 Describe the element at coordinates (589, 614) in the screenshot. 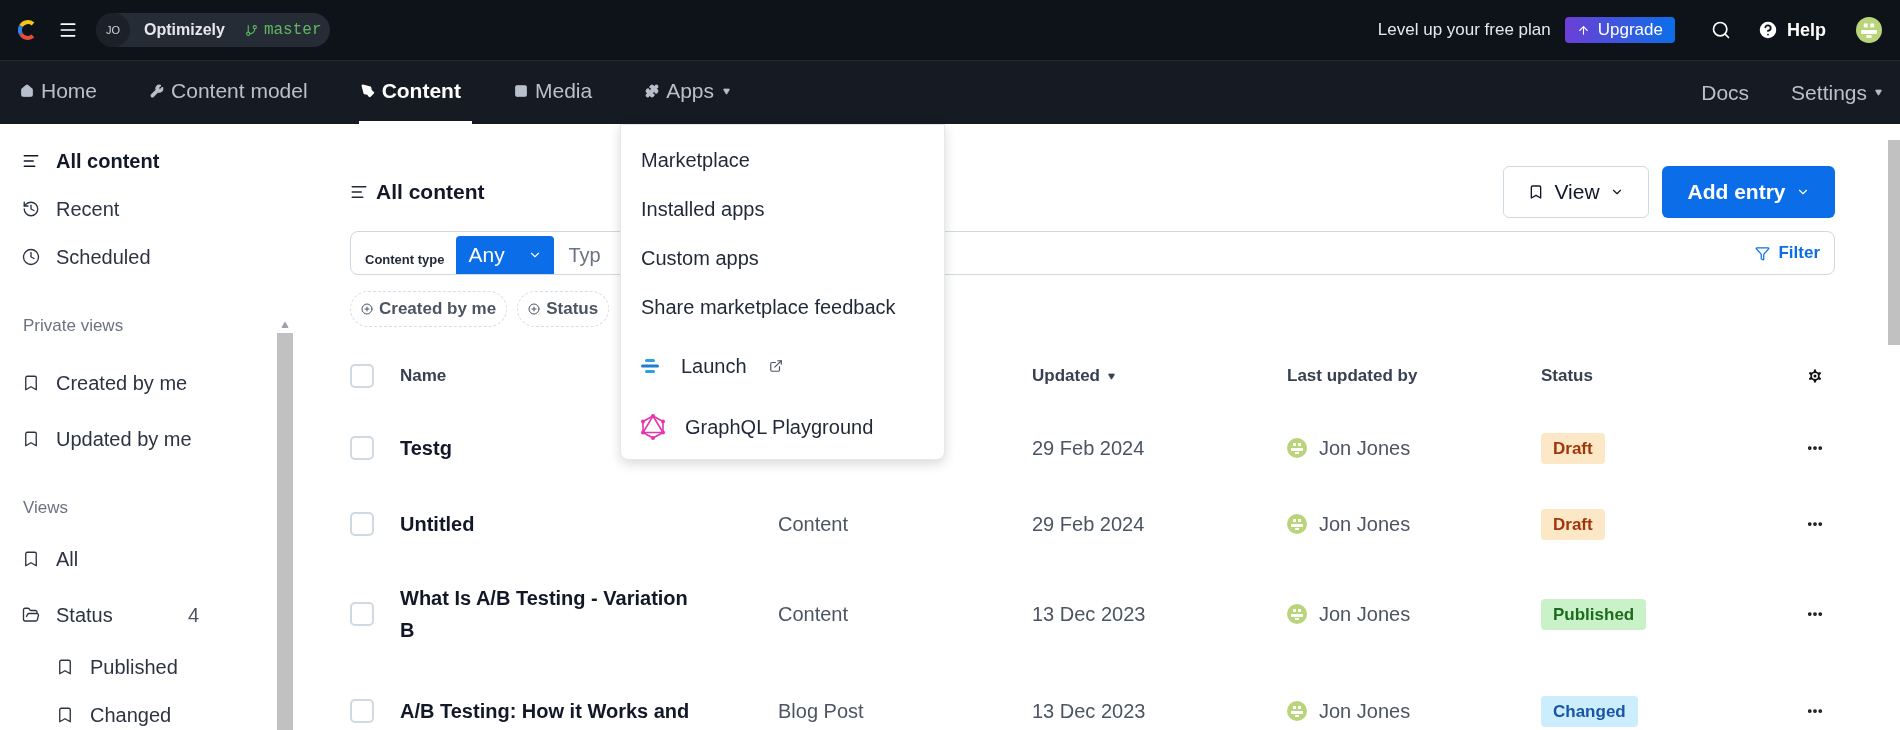

I see `entry-name: What Is A/B Testing - Variation B` at that location.